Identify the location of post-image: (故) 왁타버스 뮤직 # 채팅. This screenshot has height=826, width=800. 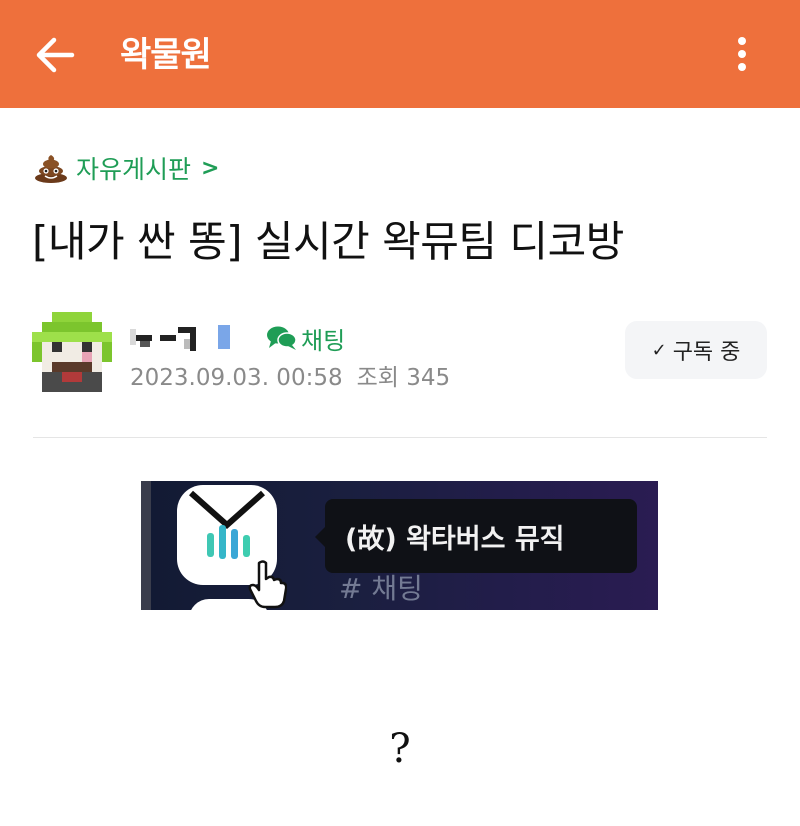
(399, 545).